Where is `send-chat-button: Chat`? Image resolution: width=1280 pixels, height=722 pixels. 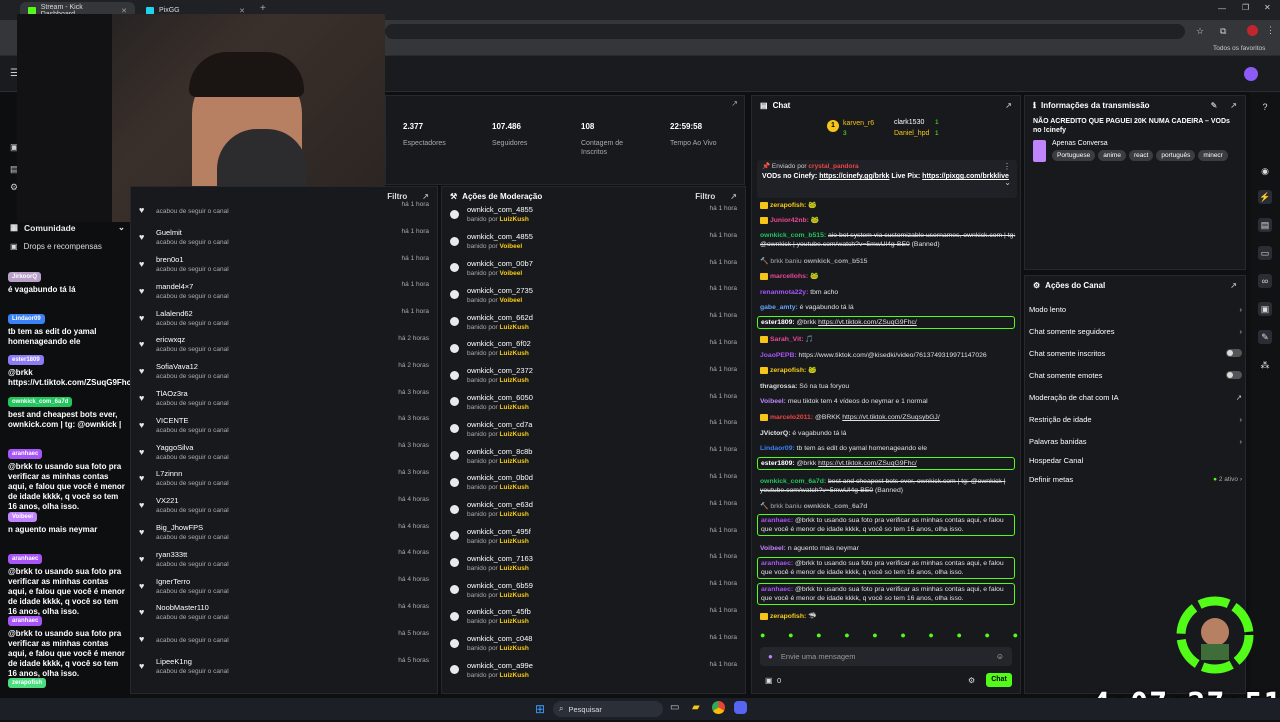
send-chat-button: Chat is located at coordinates (999, 680).